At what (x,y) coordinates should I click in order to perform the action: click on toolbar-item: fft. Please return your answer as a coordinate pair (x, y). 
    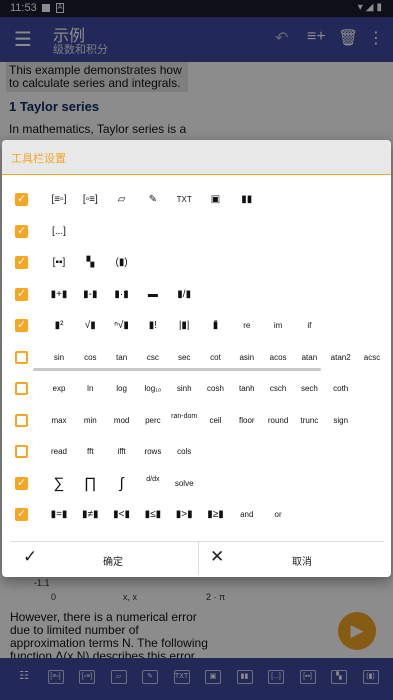
    Looking at the image, I should click on (90, 451).